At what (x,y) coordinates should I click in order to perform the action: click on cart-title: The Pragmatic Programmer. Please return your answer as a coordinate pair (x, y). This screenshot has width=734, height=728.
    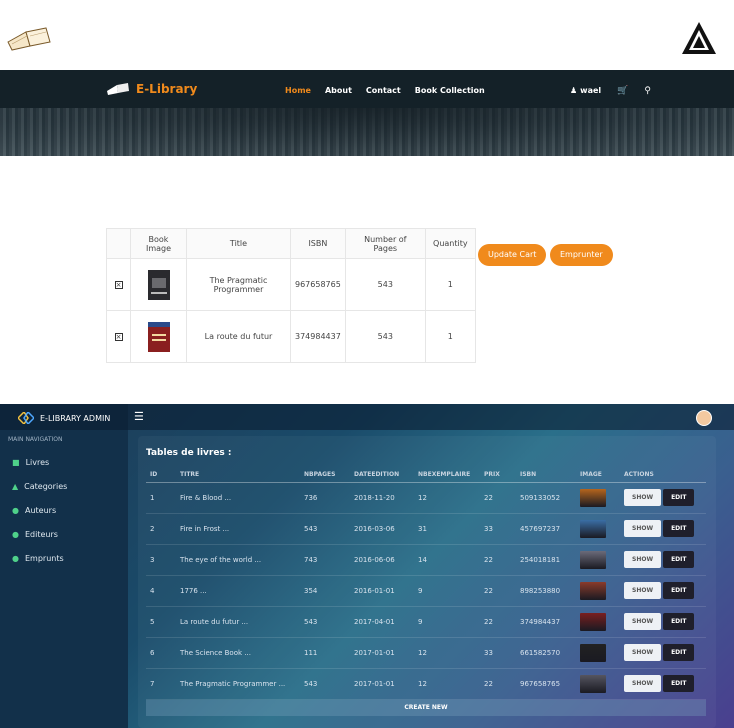
    Looking at the image, I should click on (238, 284).